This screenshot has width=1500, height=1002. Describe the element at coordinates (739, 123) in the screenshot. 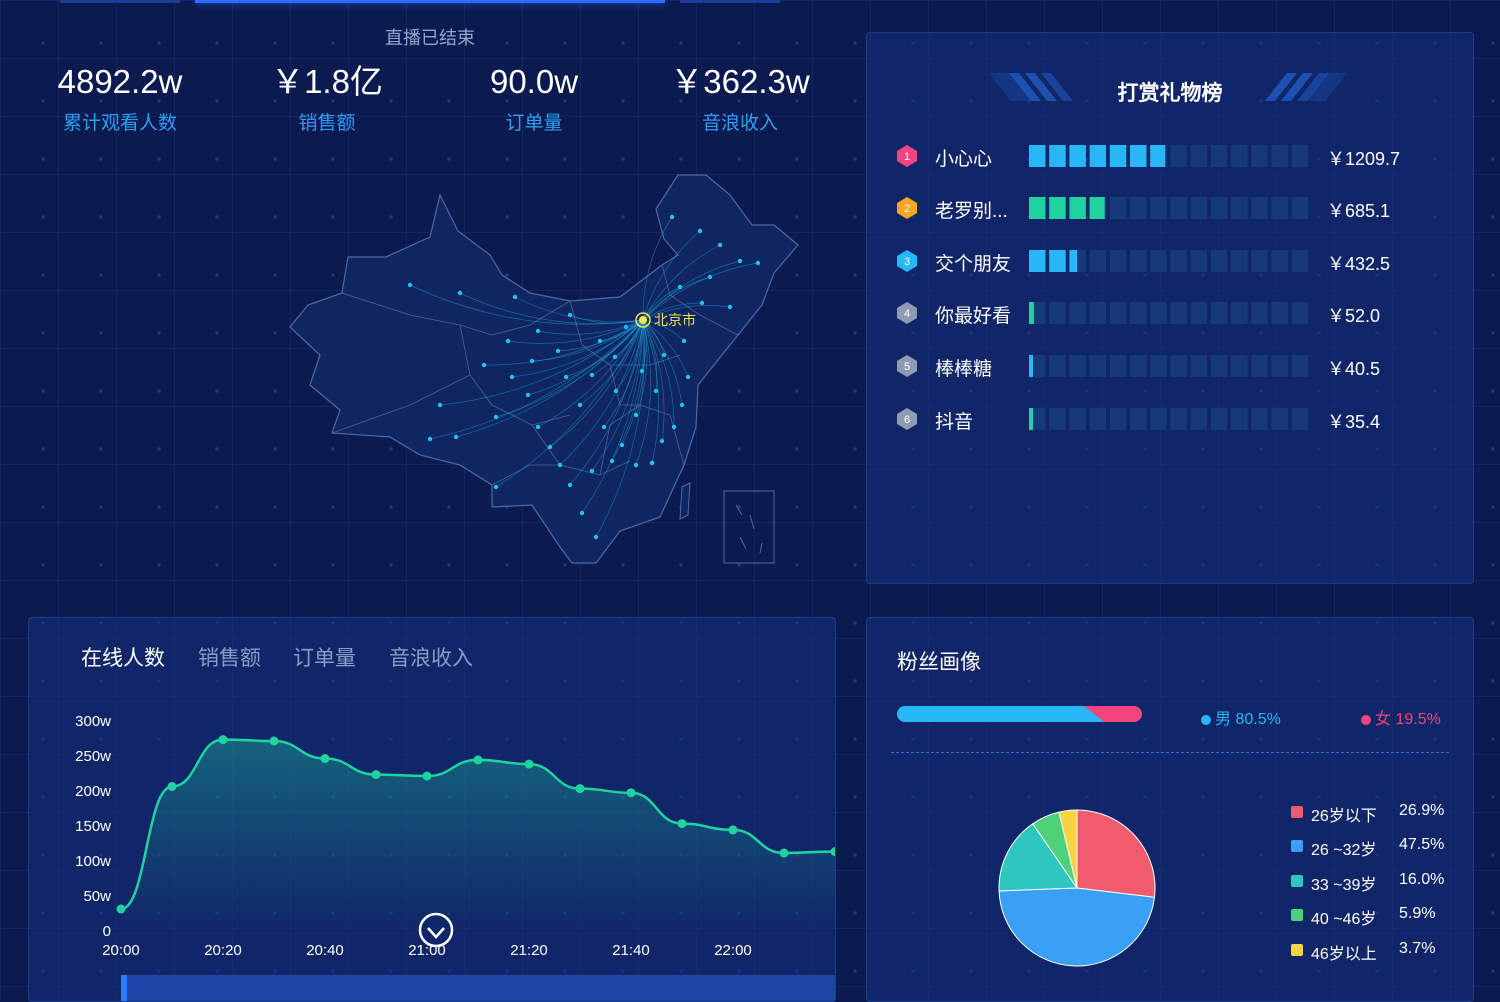

I see `stat-label: 音浪收入` at that location.